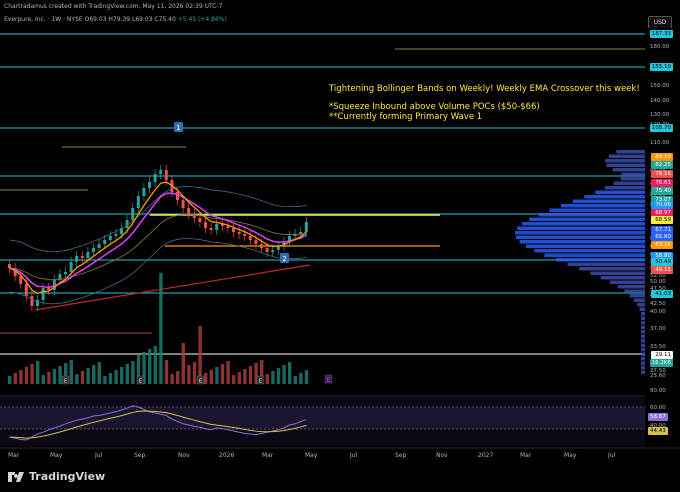 The image size is (680, 492). I want to click on price-label: 50.49, so click(662, 262).